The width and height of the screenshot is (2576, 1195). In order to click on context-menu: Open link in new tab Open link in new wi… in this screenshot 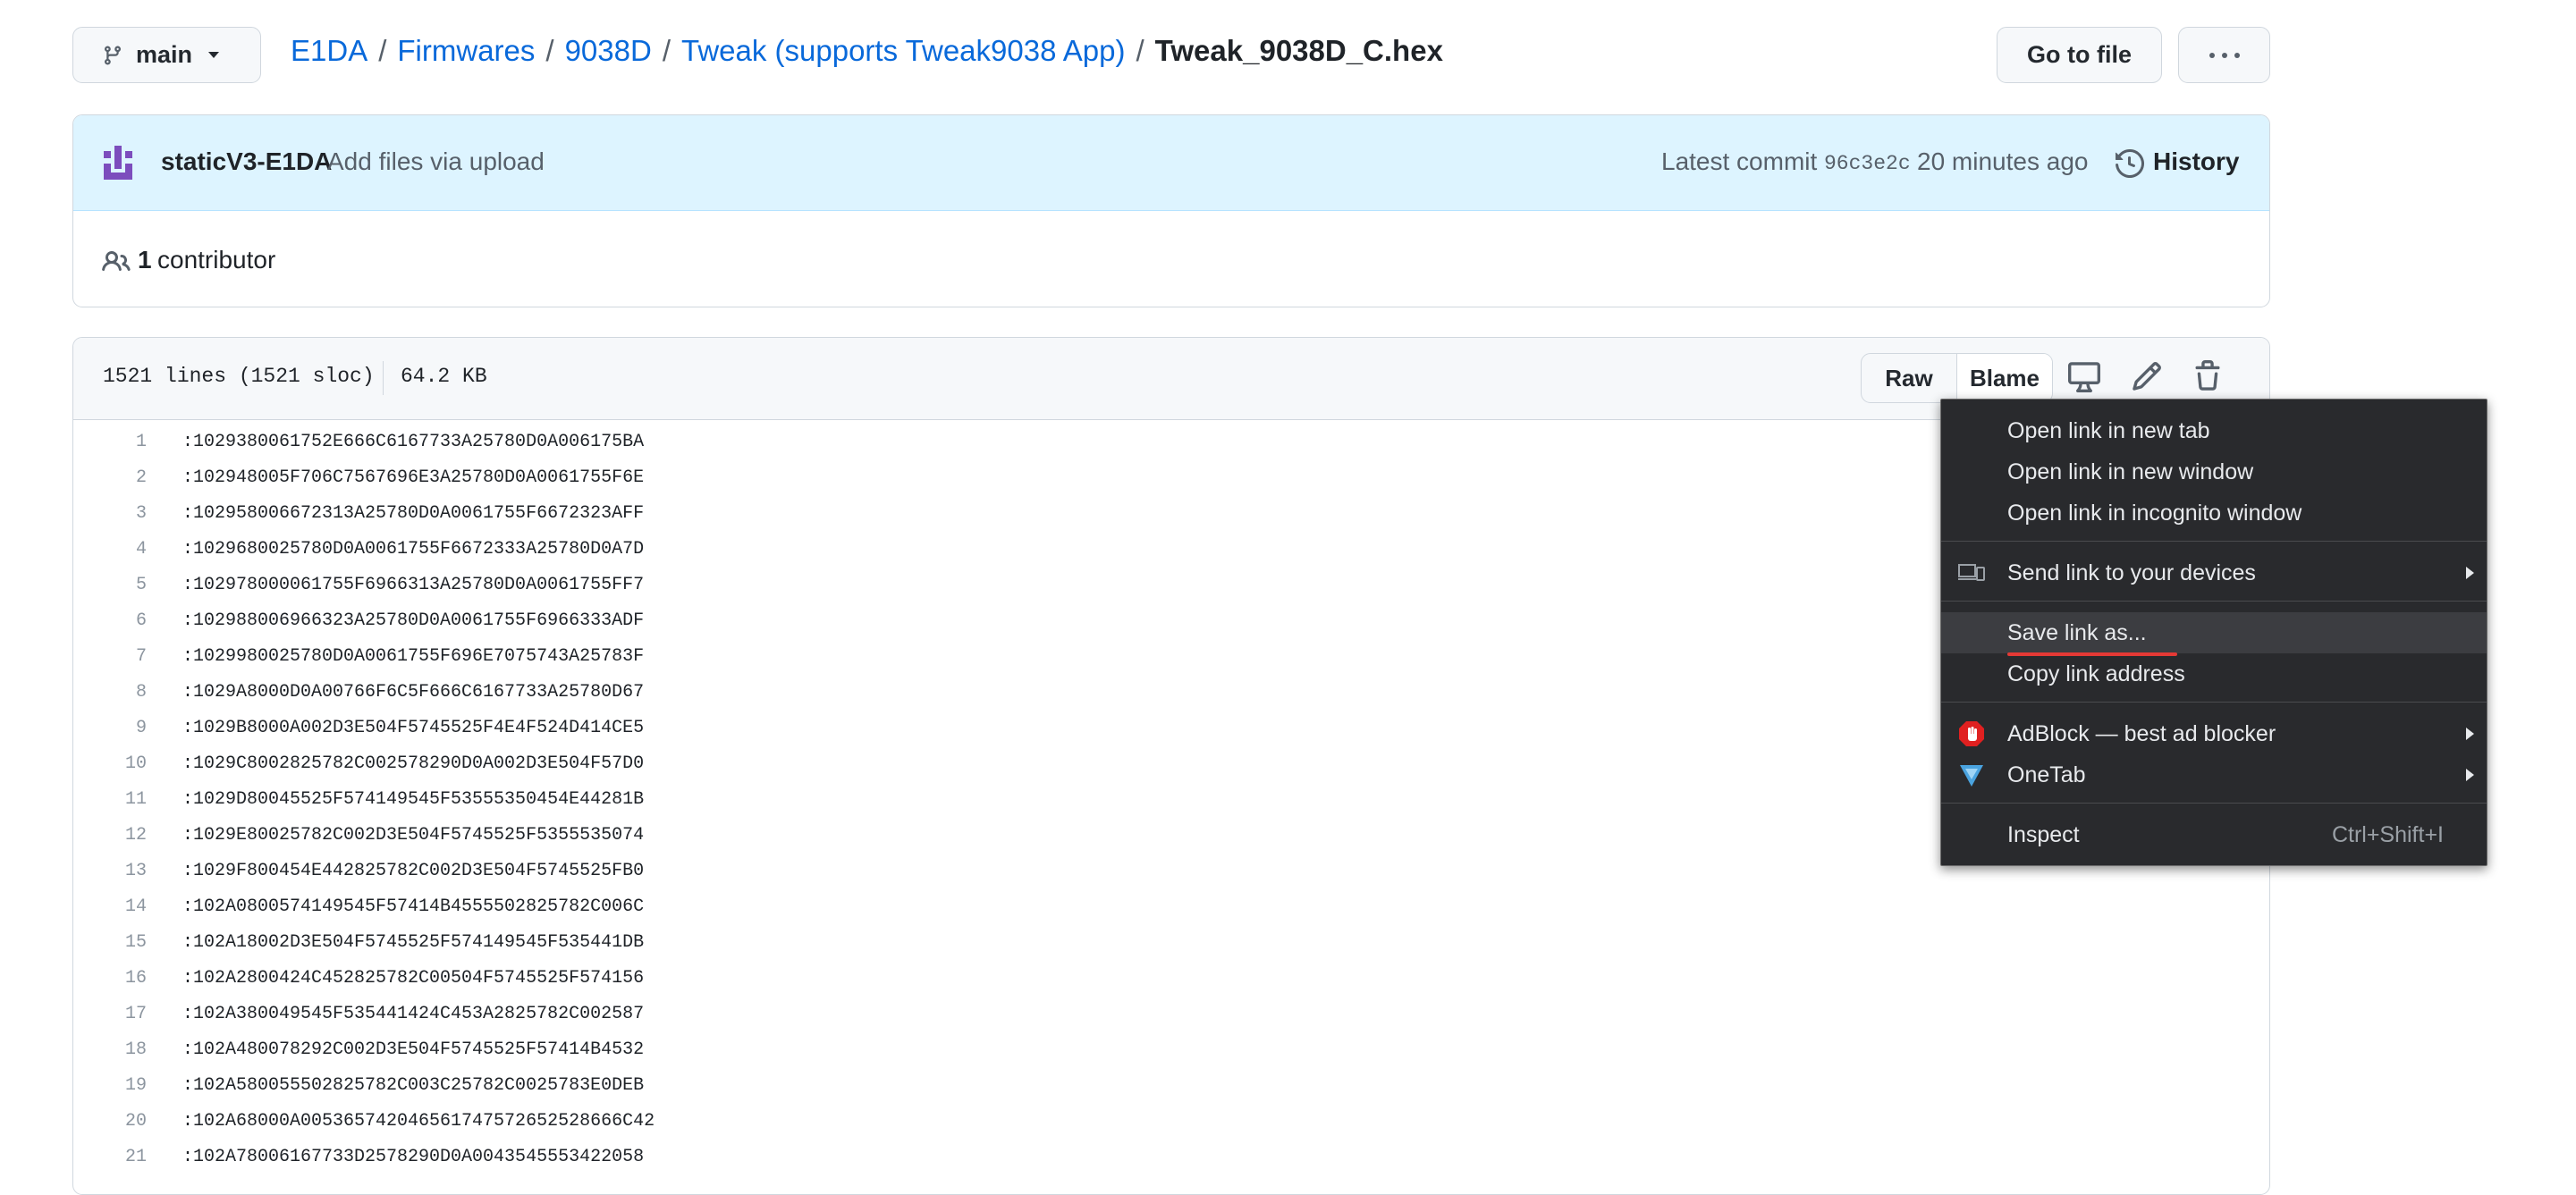, I will do `click(2213, 633)`.